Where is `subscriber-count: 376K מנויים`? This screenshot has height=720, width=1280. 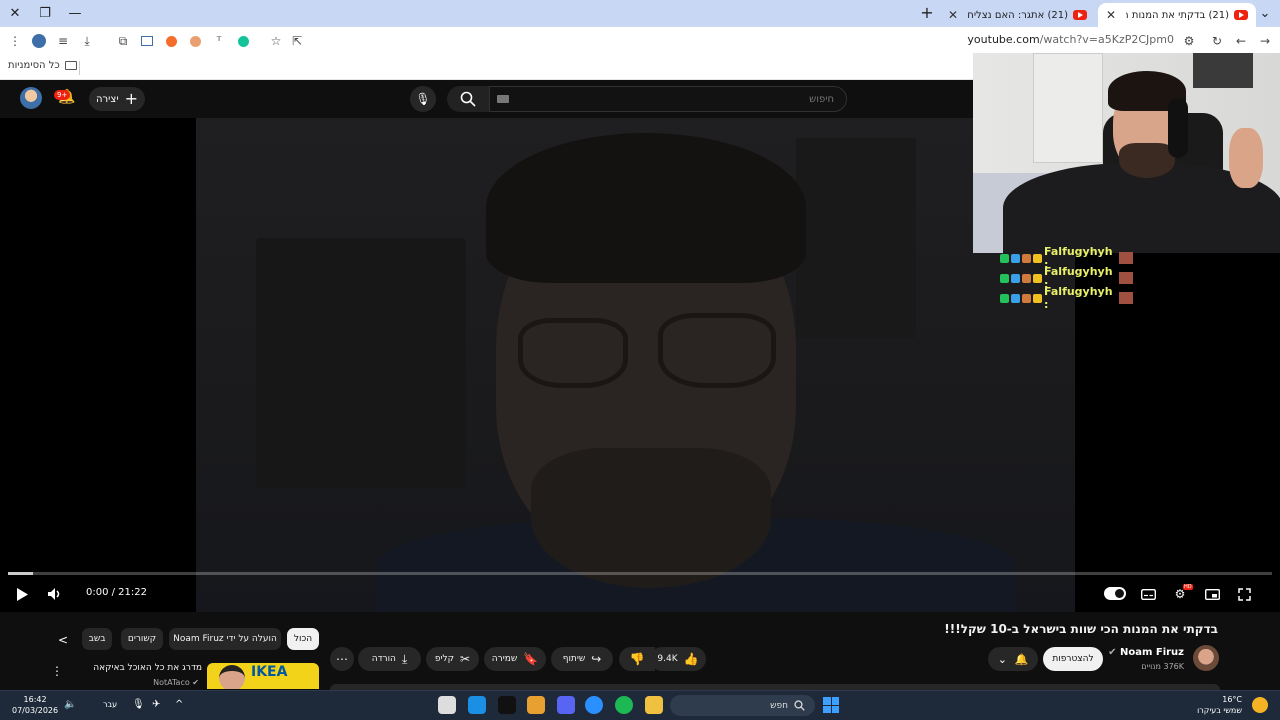 subscriber-count: 376K מנויים is located at coordinates (1162, 666).